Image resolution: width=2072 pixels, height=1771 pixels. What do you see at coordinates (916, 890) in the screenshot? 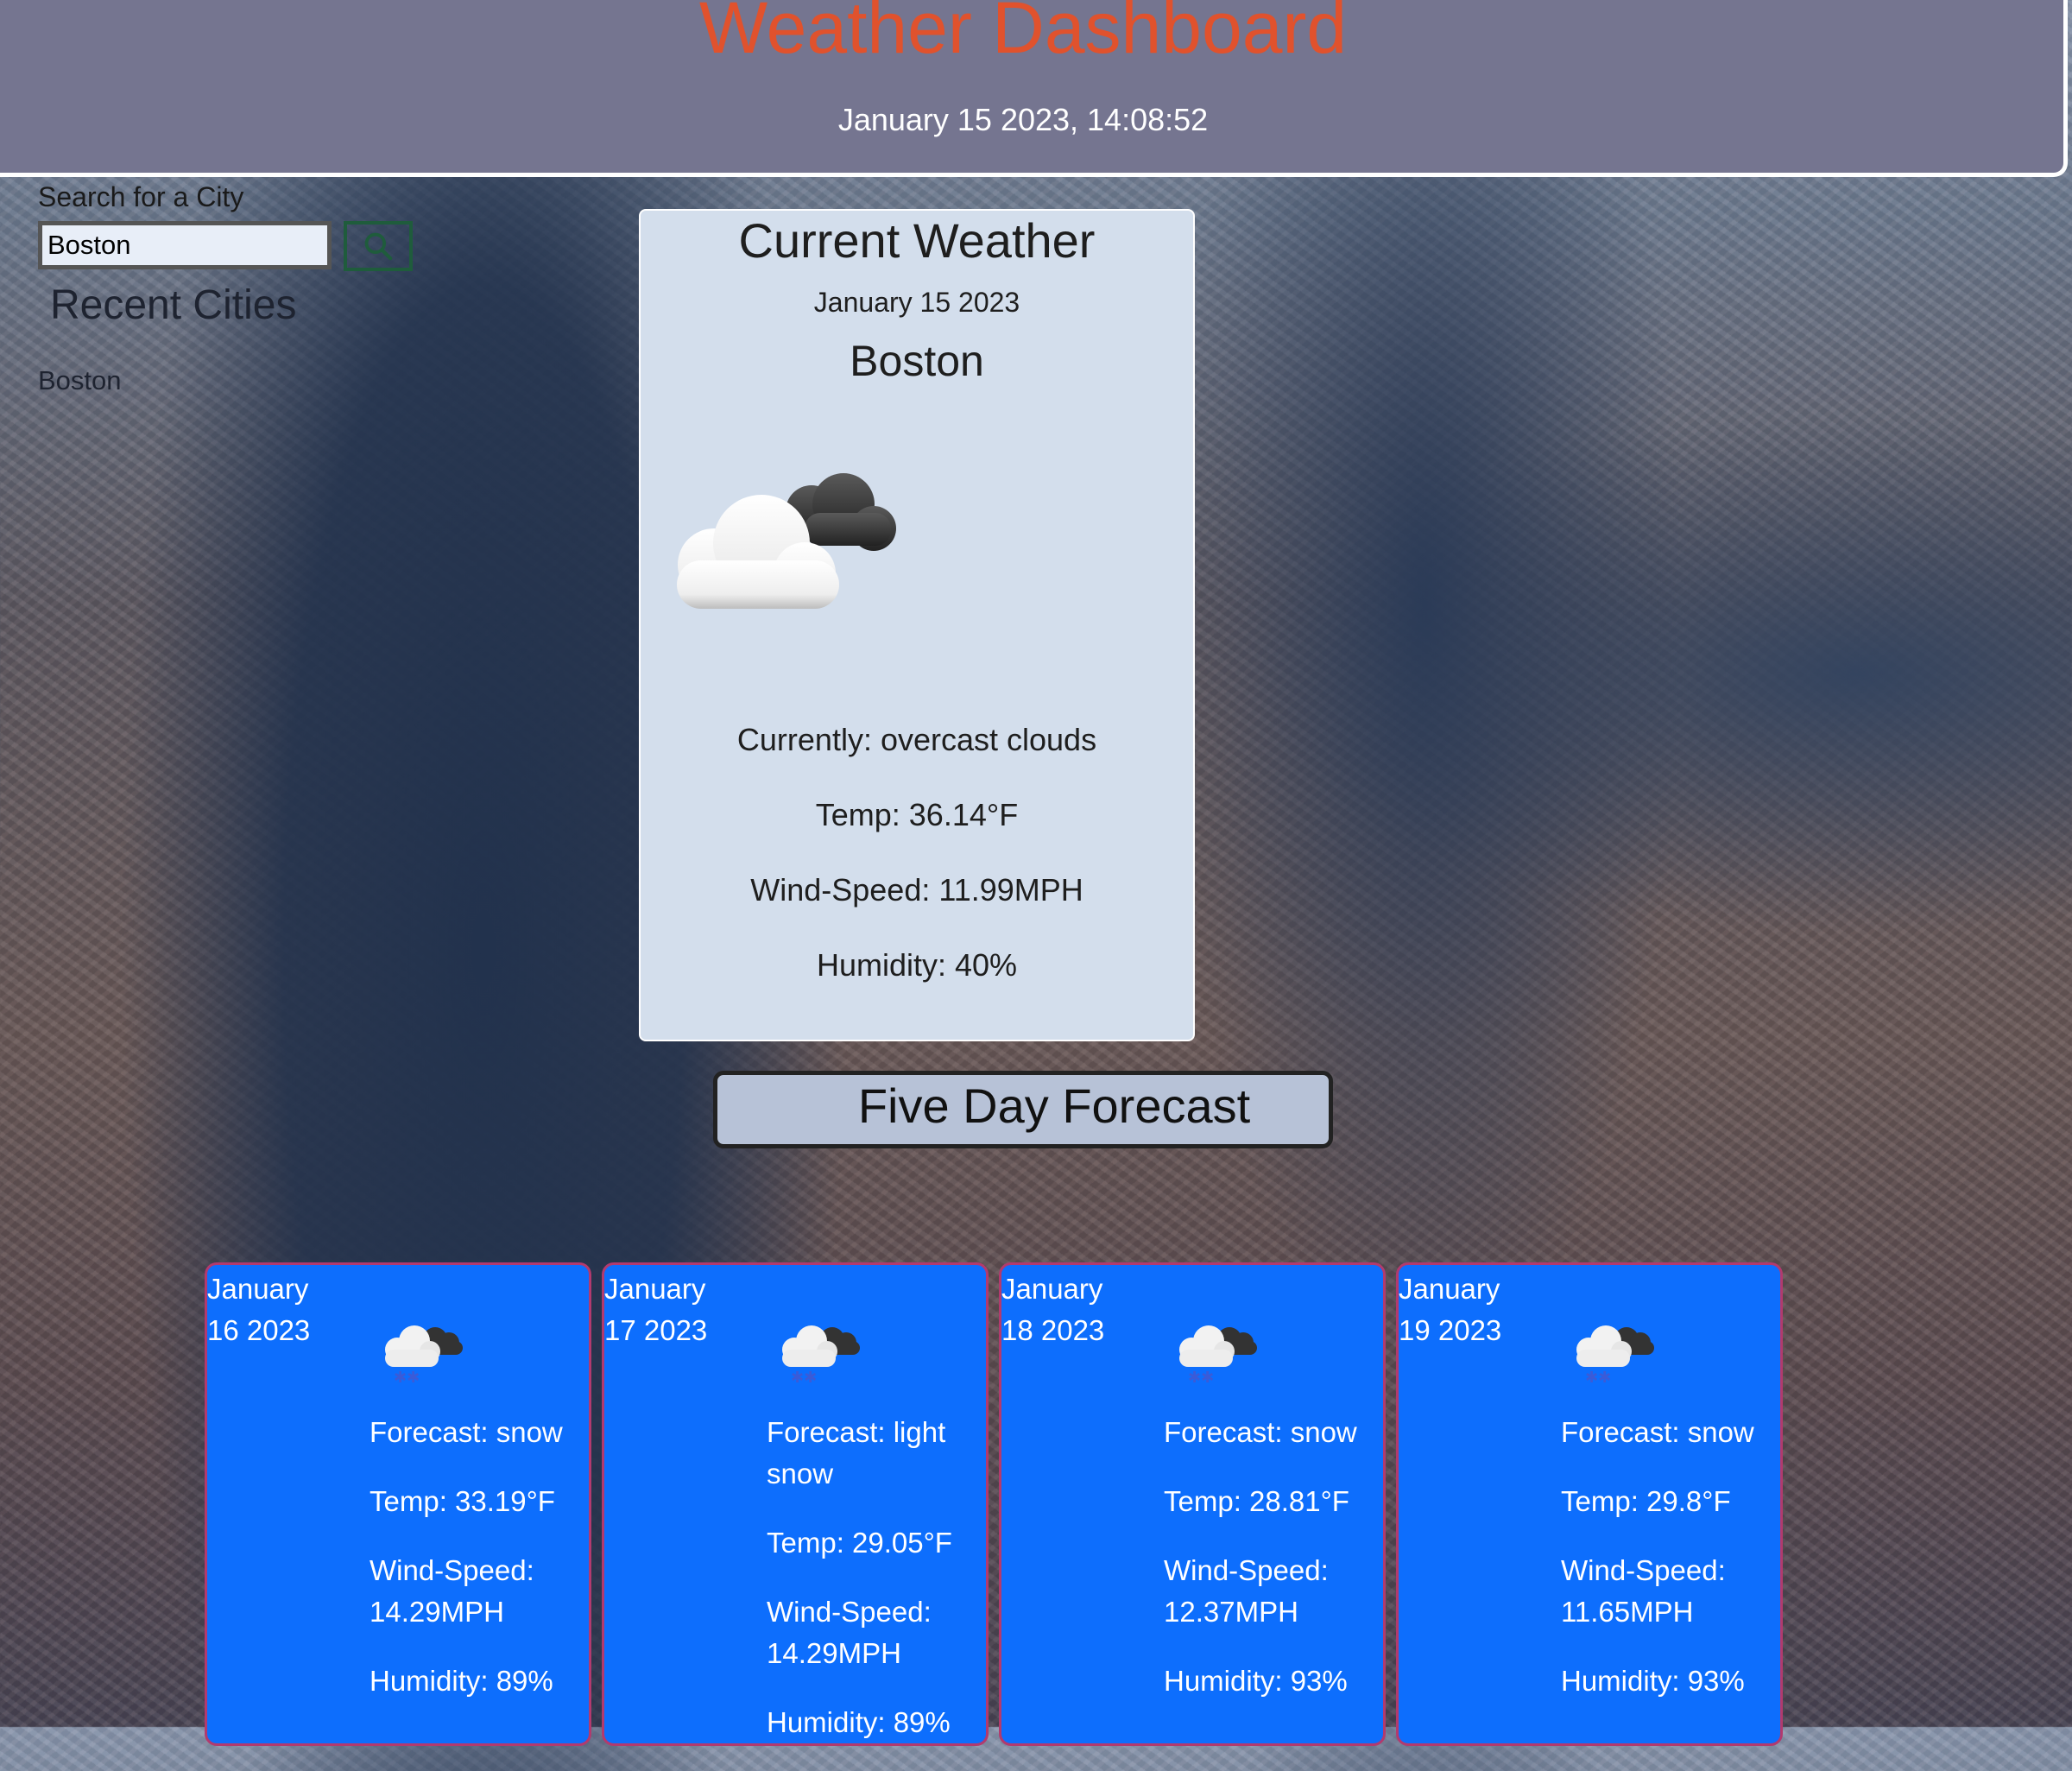
I see `current-wind-speed: Wind-Speed: 11.99MPH` at bounding box center [916, 890].